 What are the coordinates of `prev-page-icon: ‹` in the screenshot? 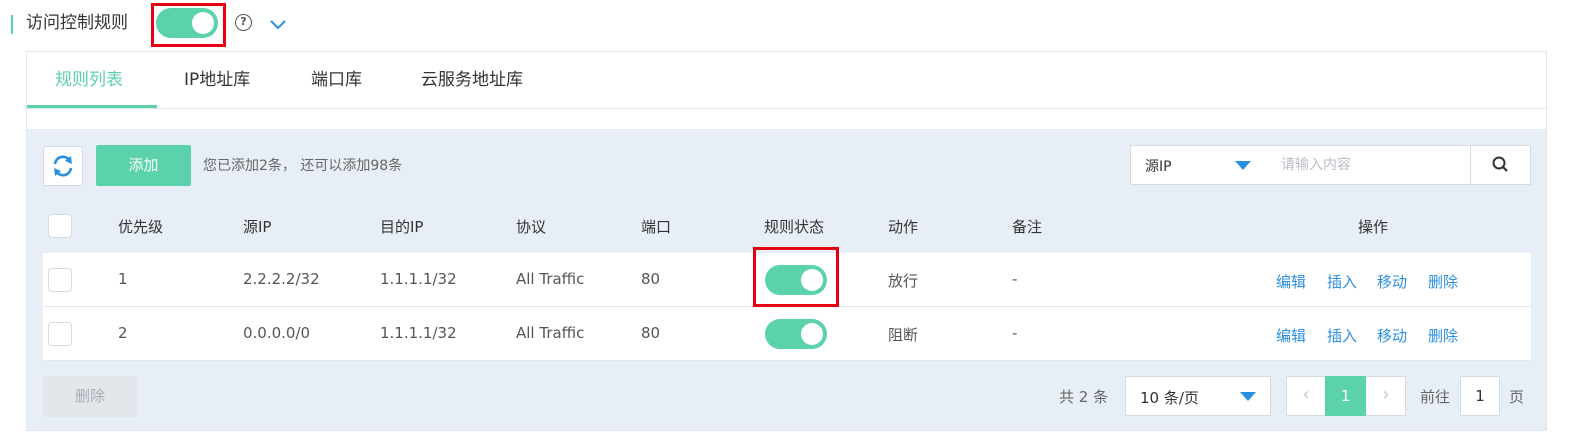 It's located at (1306, 396).